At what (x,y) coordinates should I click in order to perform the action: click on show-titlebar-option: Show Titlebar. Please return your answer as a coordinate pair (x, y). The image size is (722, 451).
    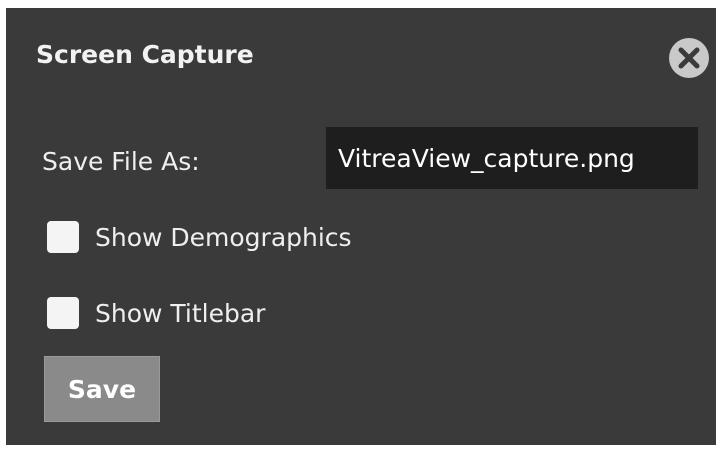
    Looking at the image, I should click on (156, 313).